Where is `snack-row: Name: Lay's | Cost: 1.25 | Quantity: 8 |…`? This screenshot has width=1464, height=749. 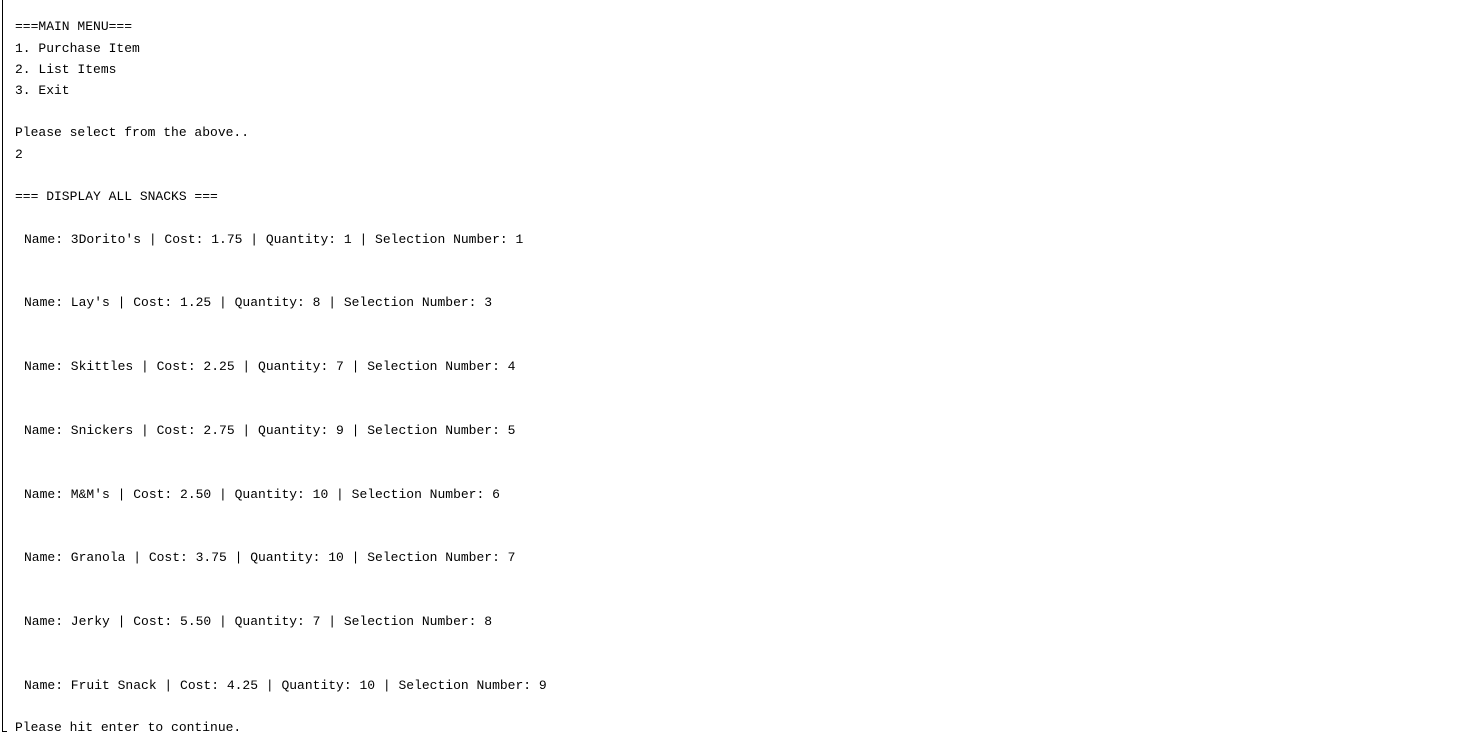
snack-row: Name: Lay's | Cost: 1.25 | Quantity: 8 |… is located at coordinates (258, 302).